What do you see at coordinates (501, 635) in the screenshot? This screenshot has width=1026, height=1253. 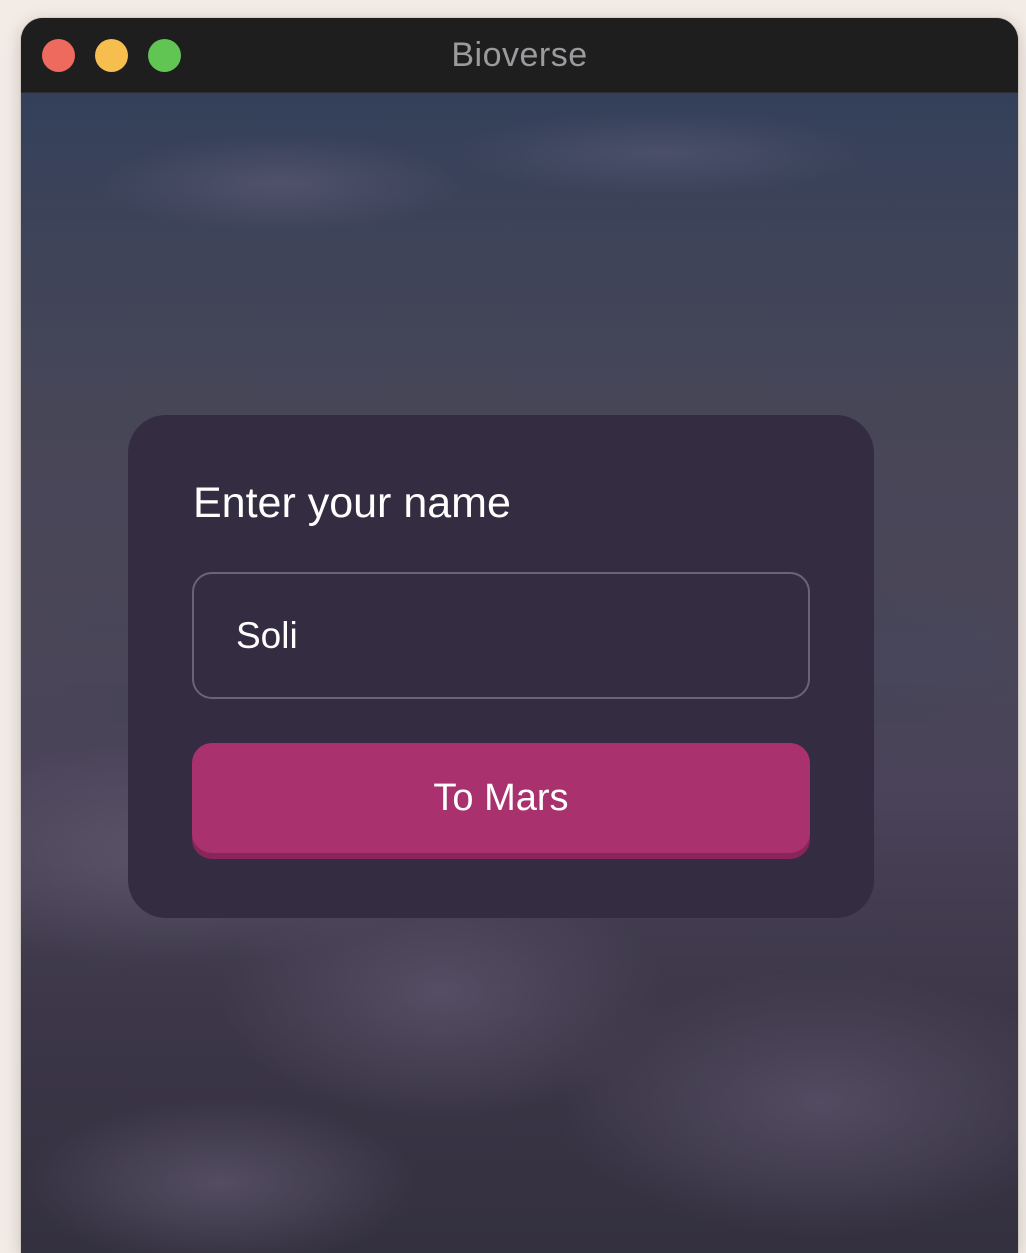 I see `name-input` at bounding box center [501, 635].